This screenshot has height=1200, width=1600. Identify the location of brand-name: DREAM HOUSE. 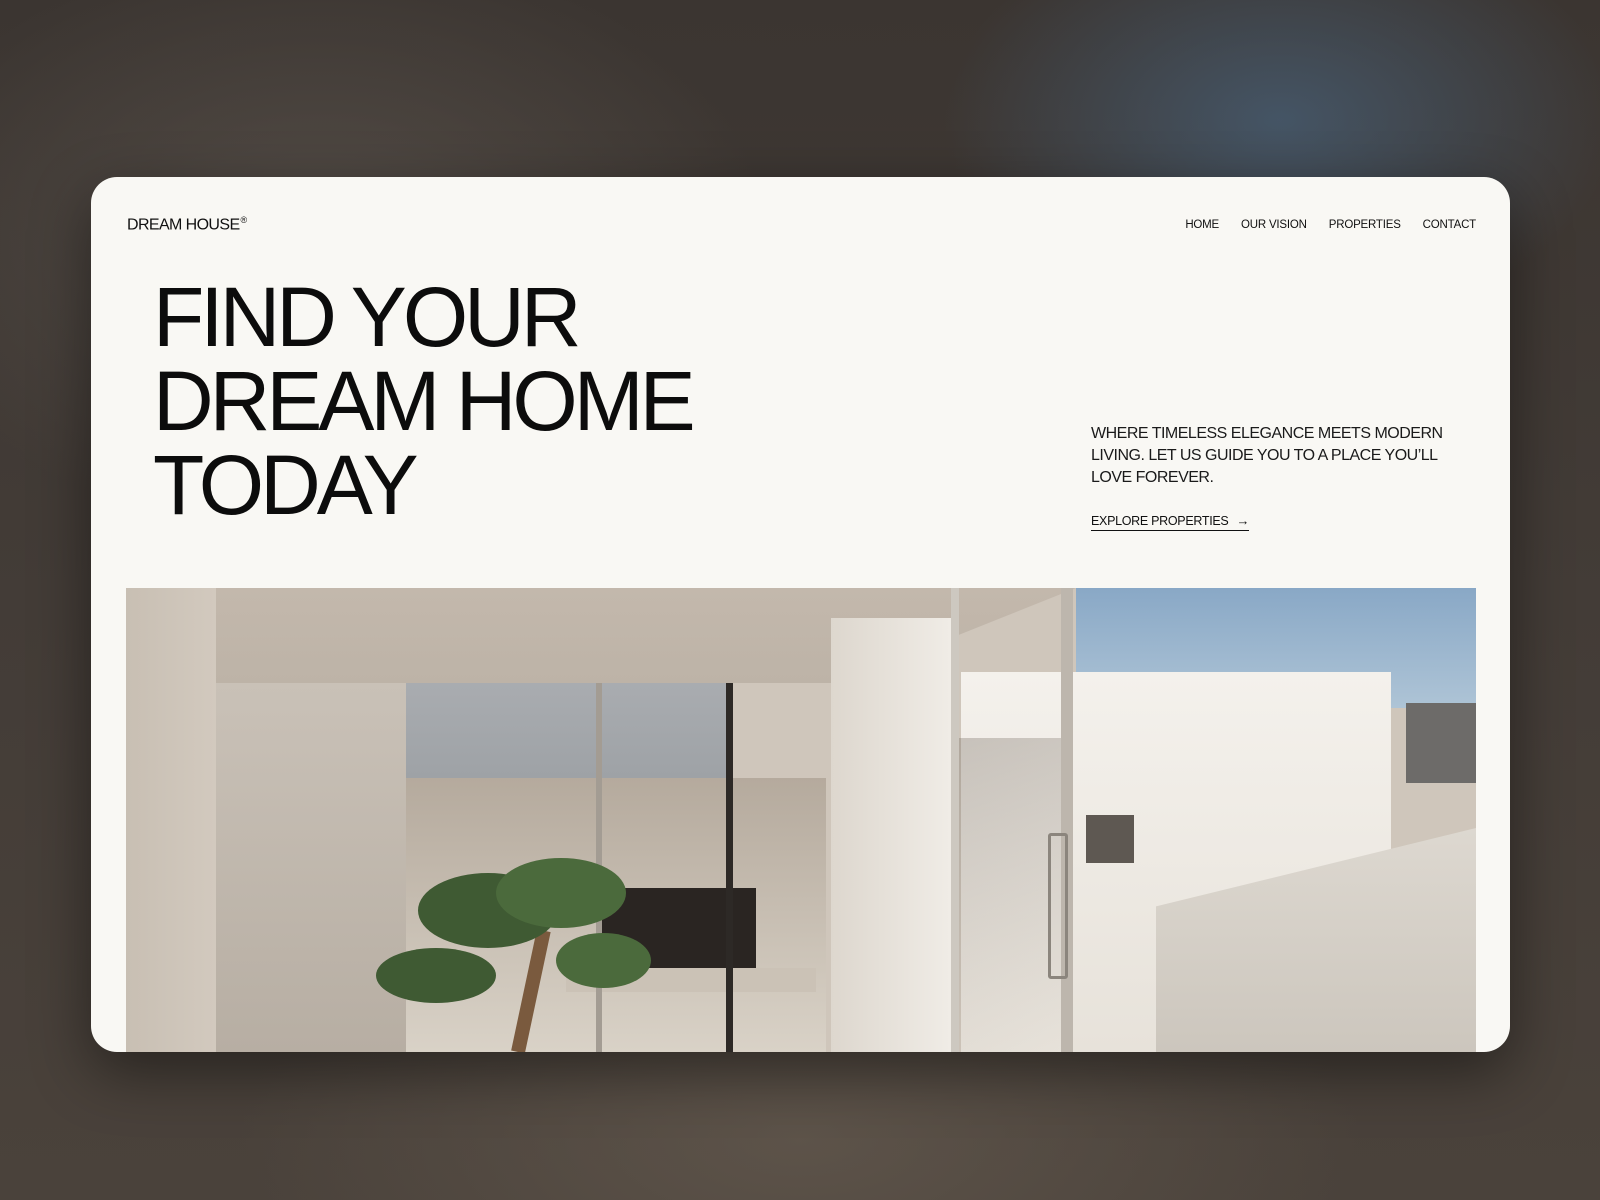
(183, 225).